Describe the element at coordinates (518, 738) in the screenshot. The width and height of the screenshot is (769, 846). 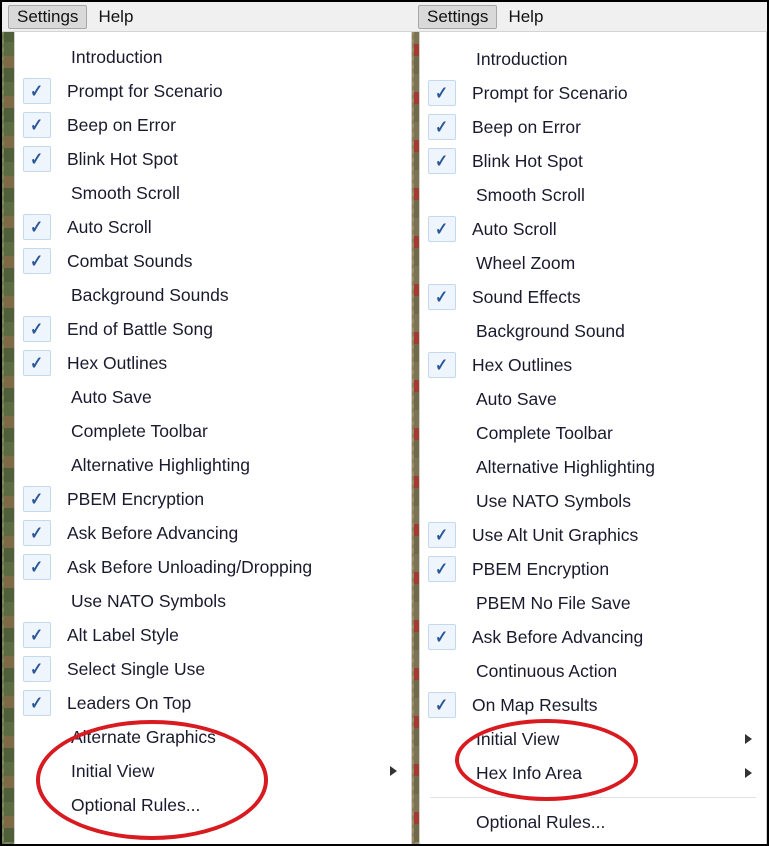
I see `menu-item-label: Initial View` at that location.